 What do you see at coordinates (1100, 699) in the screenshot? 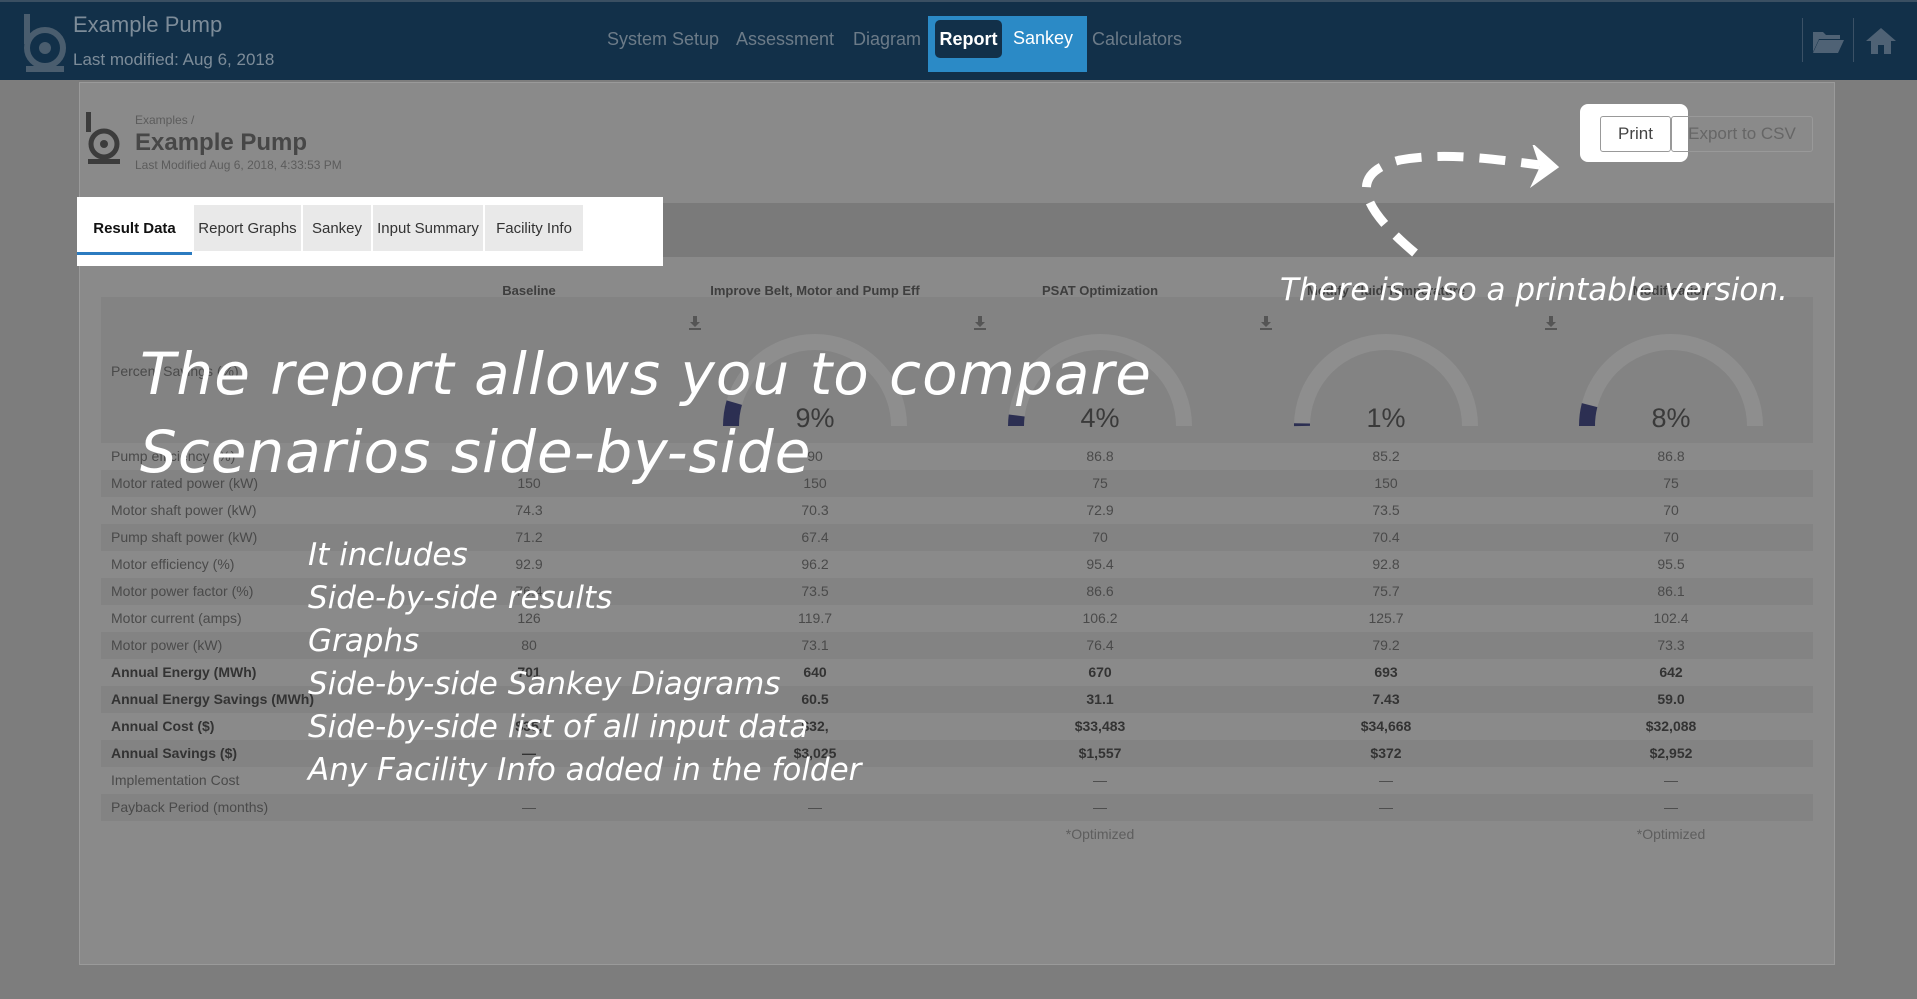
I see `table-cell: 31.1` at bounding box center [1100, 699].